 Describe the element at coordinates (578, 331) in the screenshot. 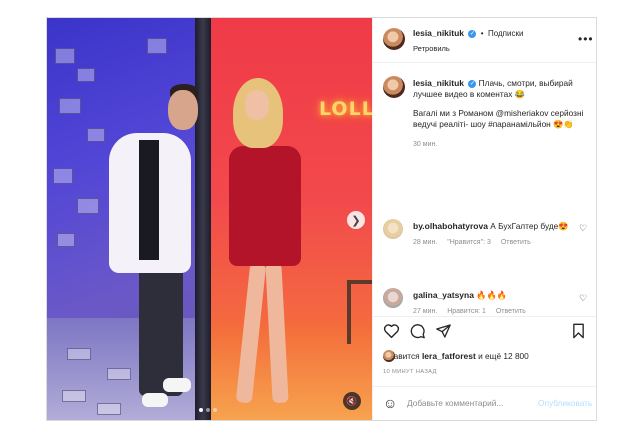

I see `bookmark-icon` at that location.